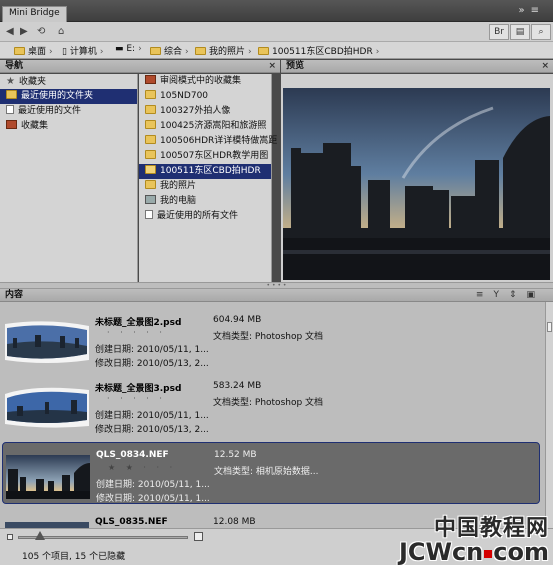  What do you see at coordinates (11, 124) in the screenshot?
I see `collection-icon` at bounding box center [11, 124].